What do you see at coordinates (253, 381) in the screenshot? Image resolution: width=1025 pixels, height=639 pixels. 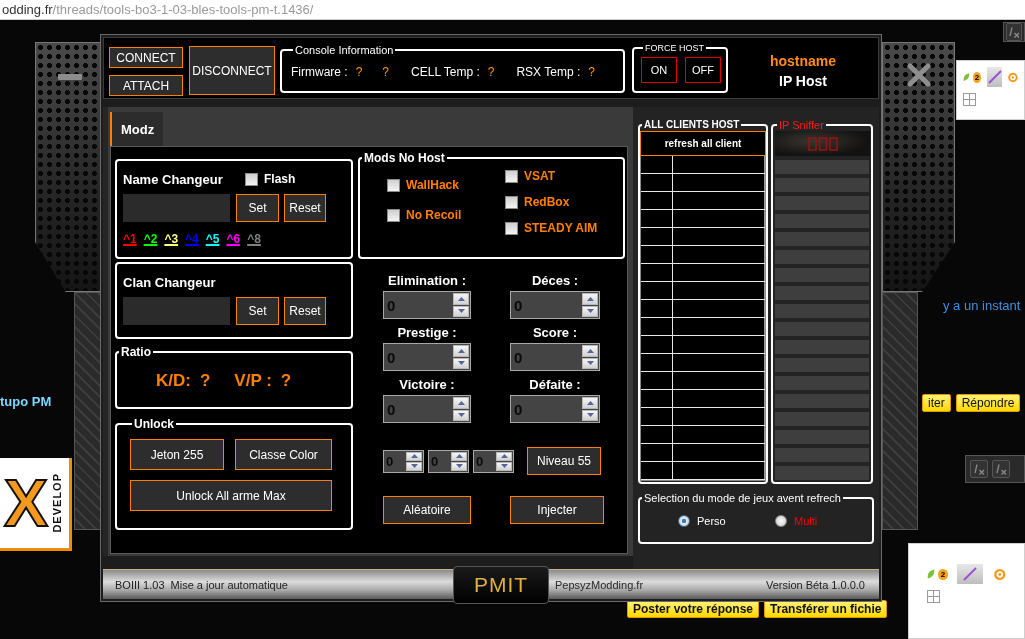 I see `ratio-label: V/P :` at bounding box center [253, 381].